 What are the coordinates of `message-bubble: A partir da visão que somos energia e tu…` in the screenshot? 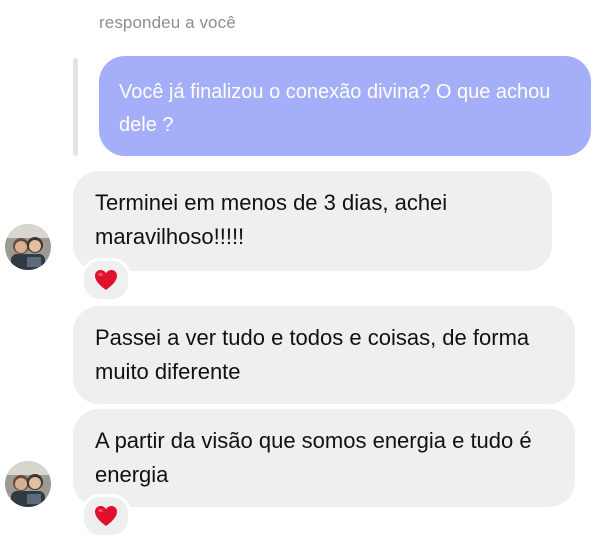 It's located at (324, 458).